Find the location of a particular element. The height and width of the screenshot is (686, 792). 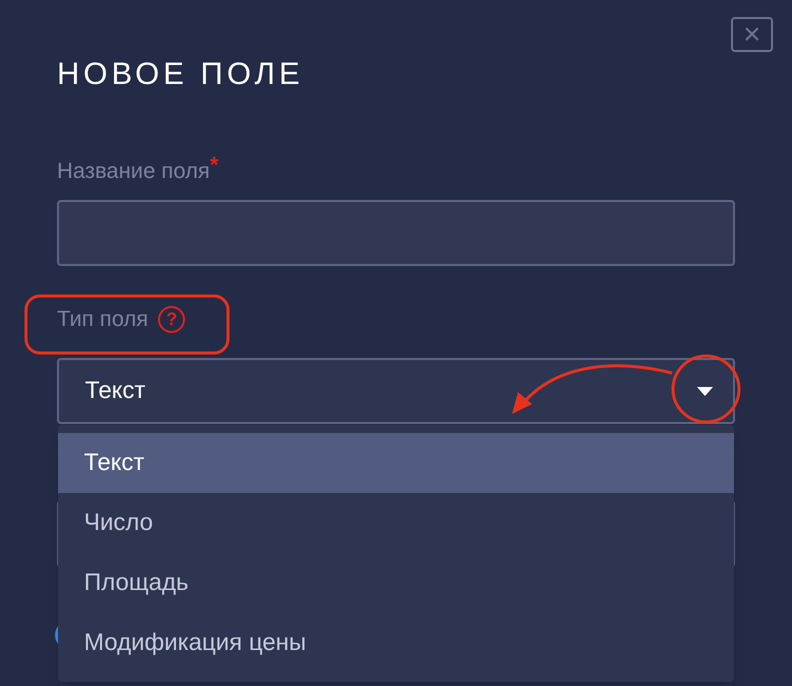

caret-icon is located at coordinates (705, 391).